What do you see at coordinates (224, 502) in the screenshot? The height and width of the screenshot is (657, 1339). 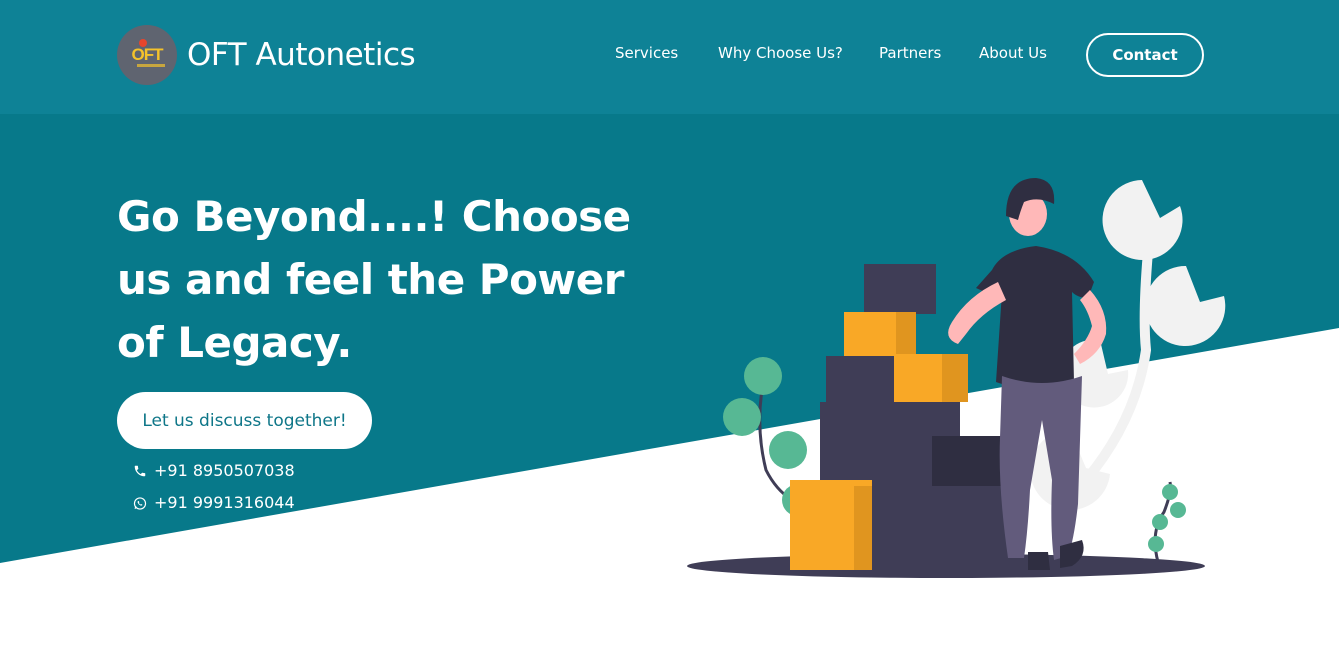 I see `whatsapp-number: +91 9991316044` at bounding box center [224, 502].